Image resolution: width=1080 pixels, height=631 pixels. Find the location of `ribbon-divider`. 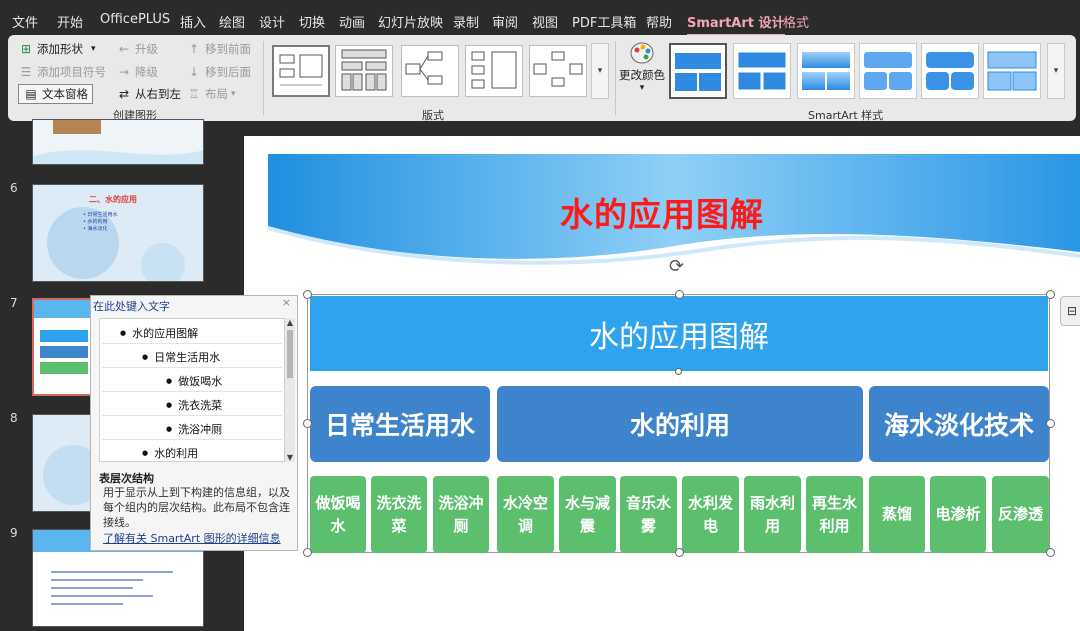

ribbon-divider is located at coordinates (615, 78).